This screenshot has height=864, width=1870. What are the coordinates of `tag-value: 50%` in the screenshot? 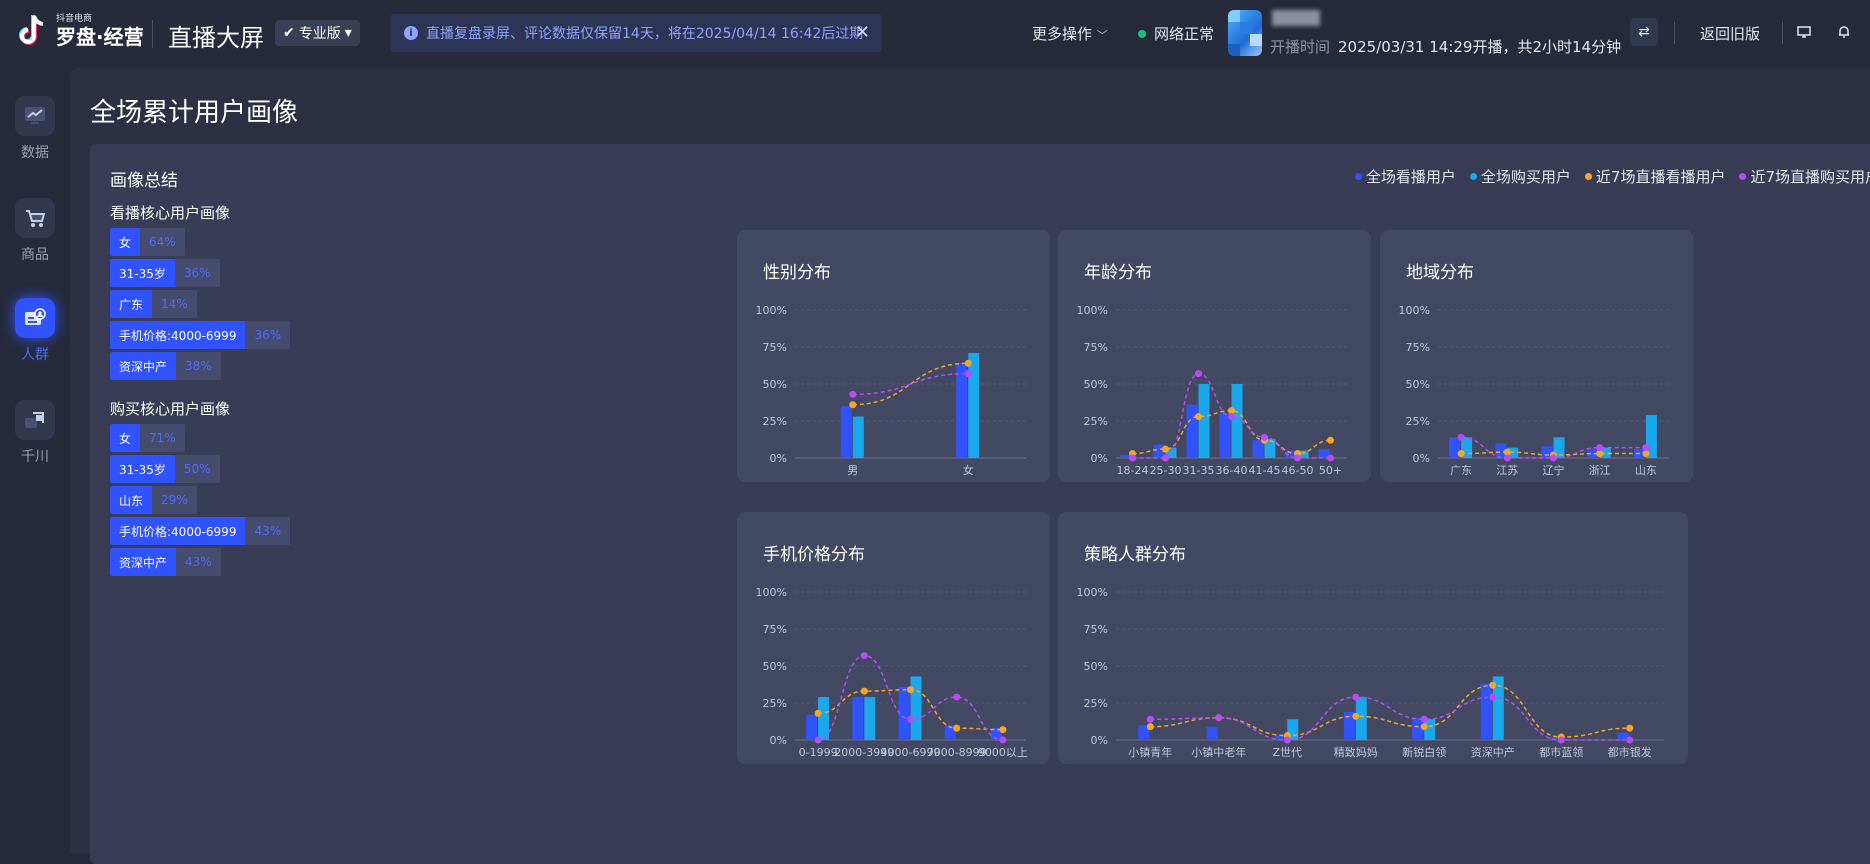 It's located at (197, 469).